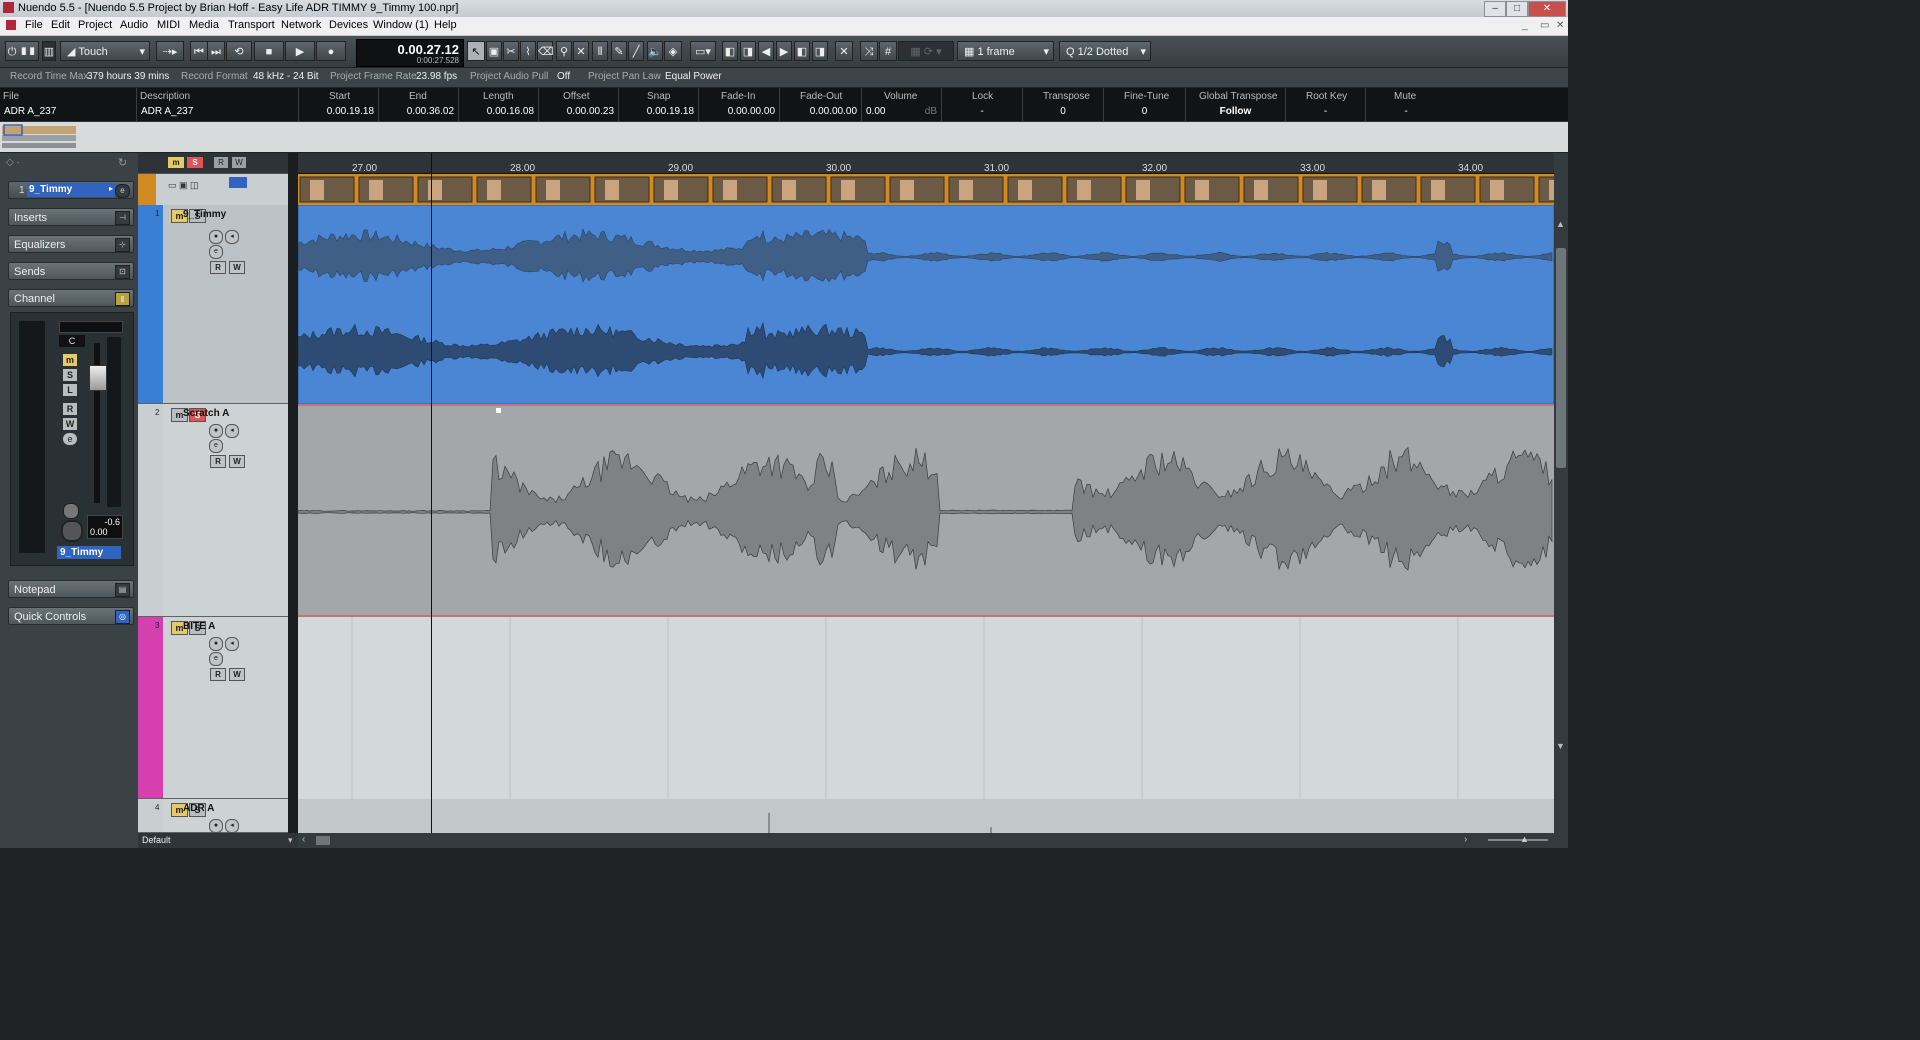 This screenshot has width=1920, height=1040. What do you see at coordinates (301, 25) in the screenshot?
I see `menu-network: Network` at bounding box center [301, 25].